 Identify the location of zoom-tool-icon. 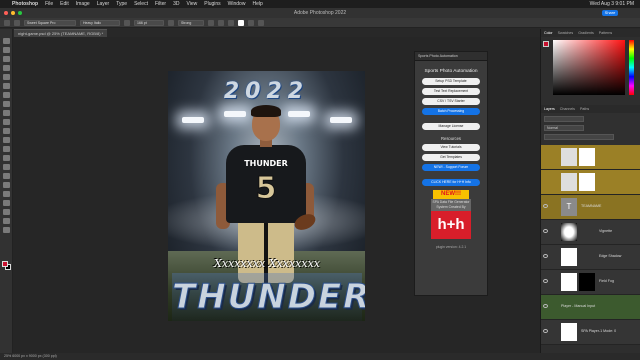
(6, 221).